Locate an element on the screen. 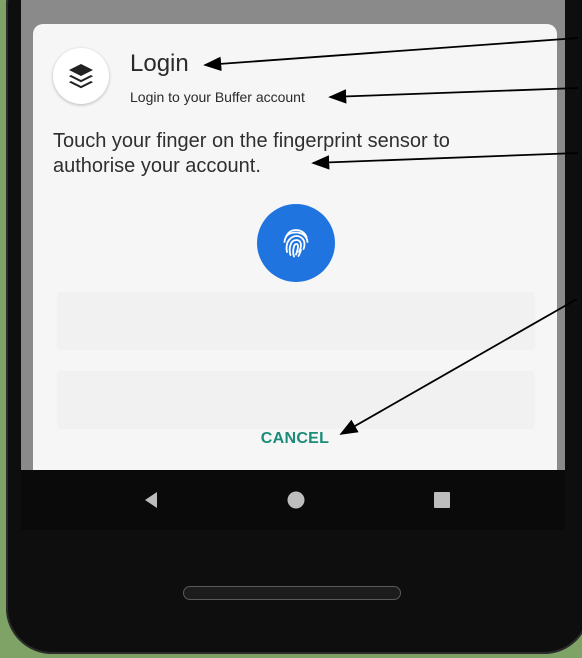 The width and height of the screenshot is (582, 658). fingerprint-sensor-button is located at coordinates (296, 243).